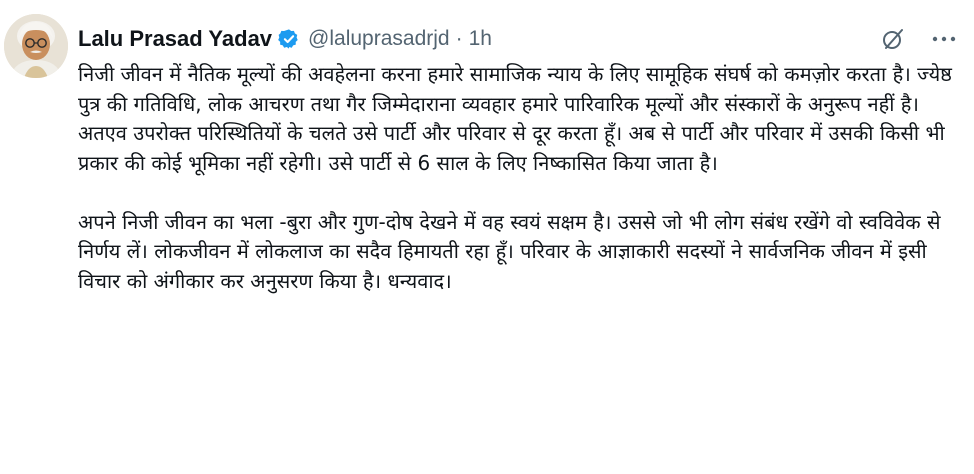 This screenshot has width=974, height=474. Describe the element at coordinates (893, 39) in the screenshot. I see `grok-icon` at that location.